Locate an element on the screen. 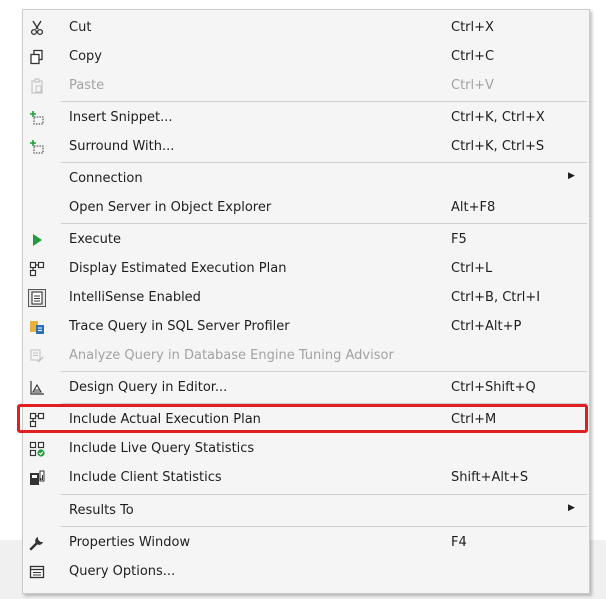 Image resolution: width=606 pixels, height=599 pixels. menu-item-properties-window: Properties Window F4 is located at coordinates (306, 543).